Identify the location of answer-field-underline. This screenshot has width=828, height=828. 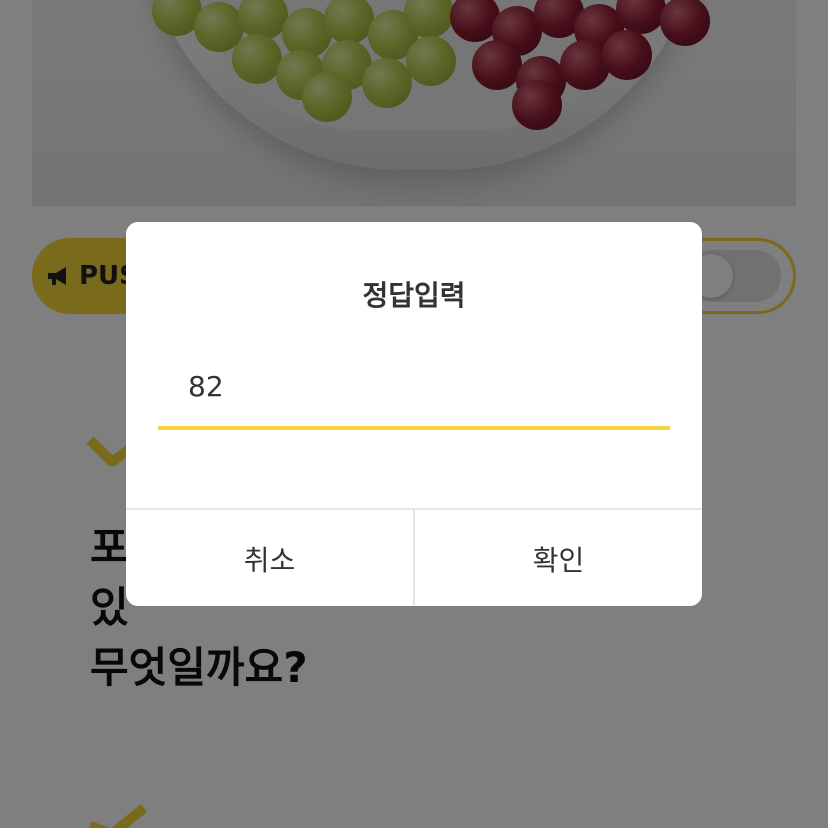
(414, 391).